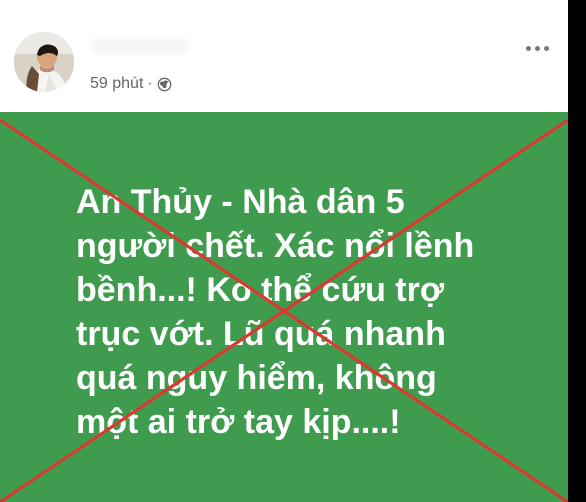 The height and width of the screenshot is (502, 586). What do you see at coordinates (164, 84) in the screenshot?
I see `globe-icon` at bounding box center [164, 84].